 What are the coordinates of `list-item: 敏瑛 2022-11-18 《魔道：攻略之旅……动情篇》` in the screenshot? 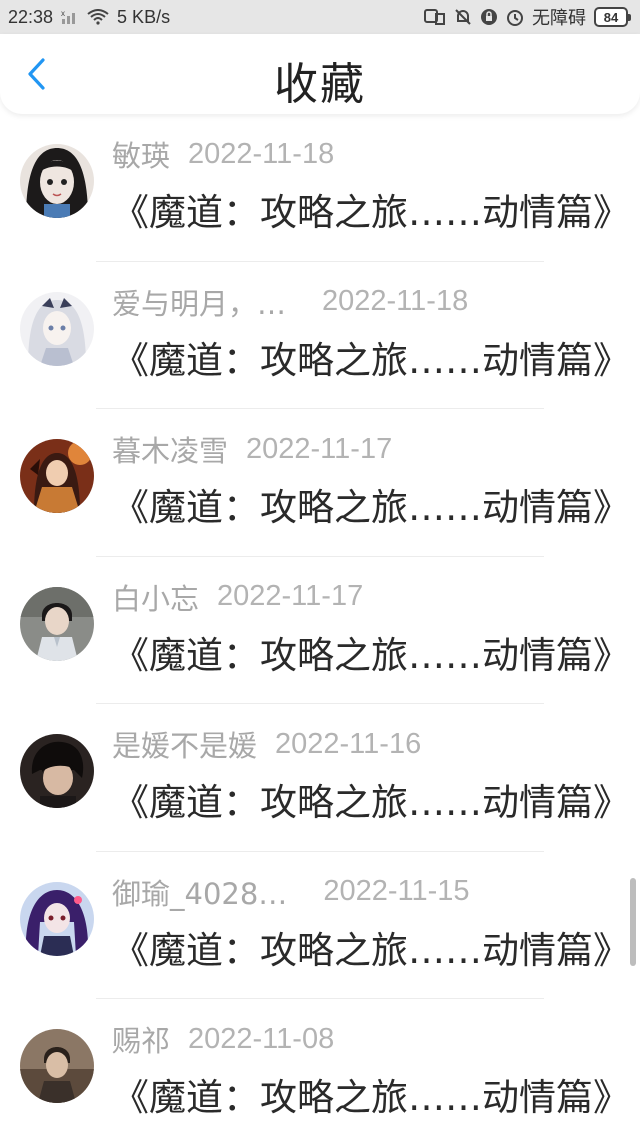 It's located at (320, 188).